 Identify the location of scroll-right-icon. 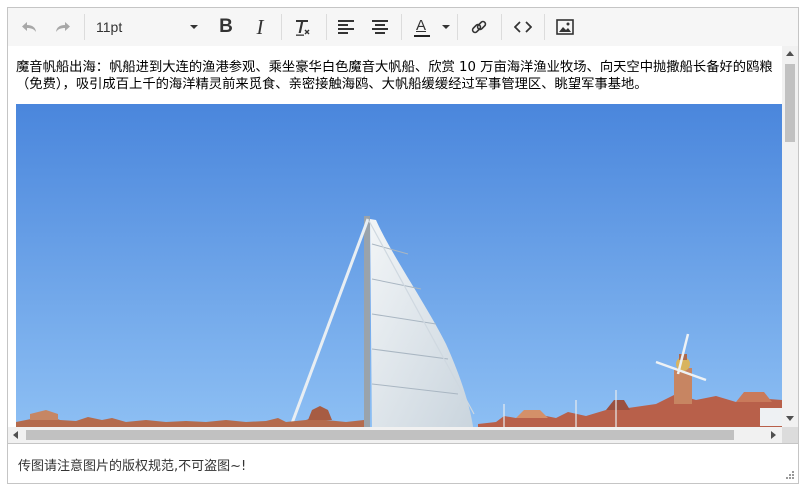
(773, 435).